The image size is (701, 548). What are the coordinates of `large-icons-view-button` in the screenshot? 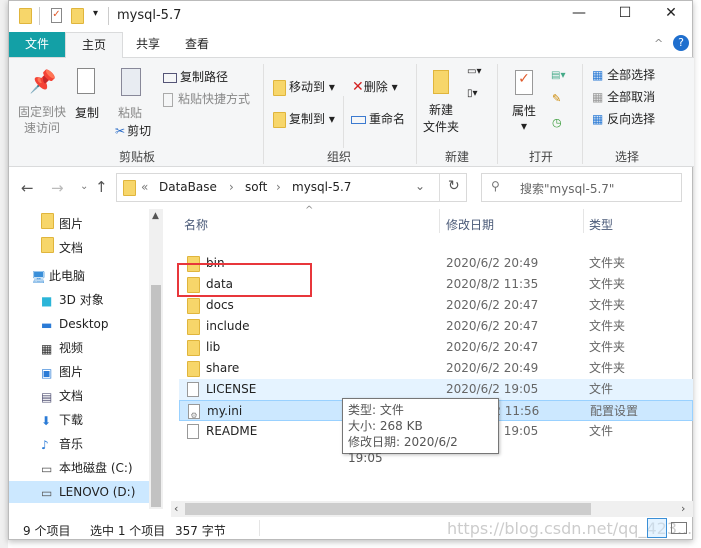 It's located at (679, 528).